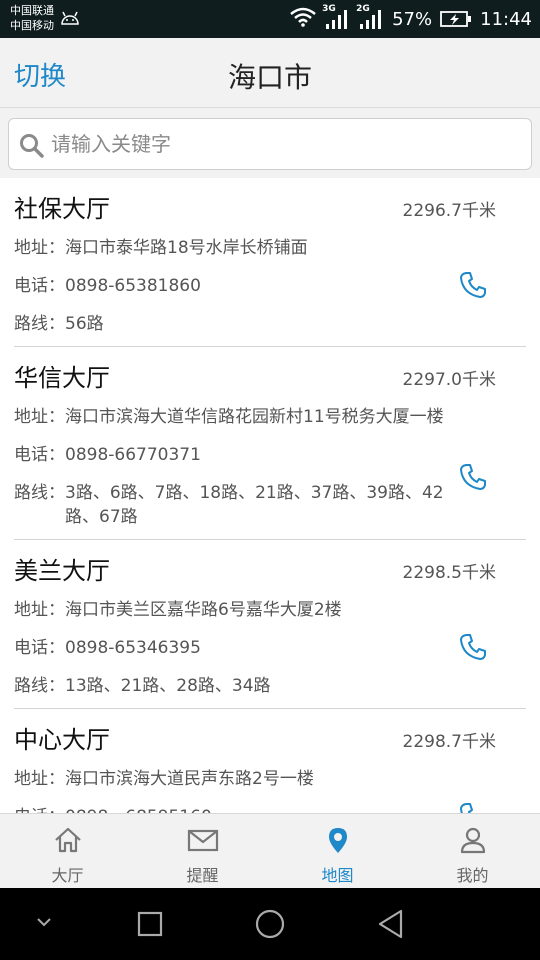 This screenshot has height=960, width=540. I want to click on system-nav-bar, so click(270, 924).